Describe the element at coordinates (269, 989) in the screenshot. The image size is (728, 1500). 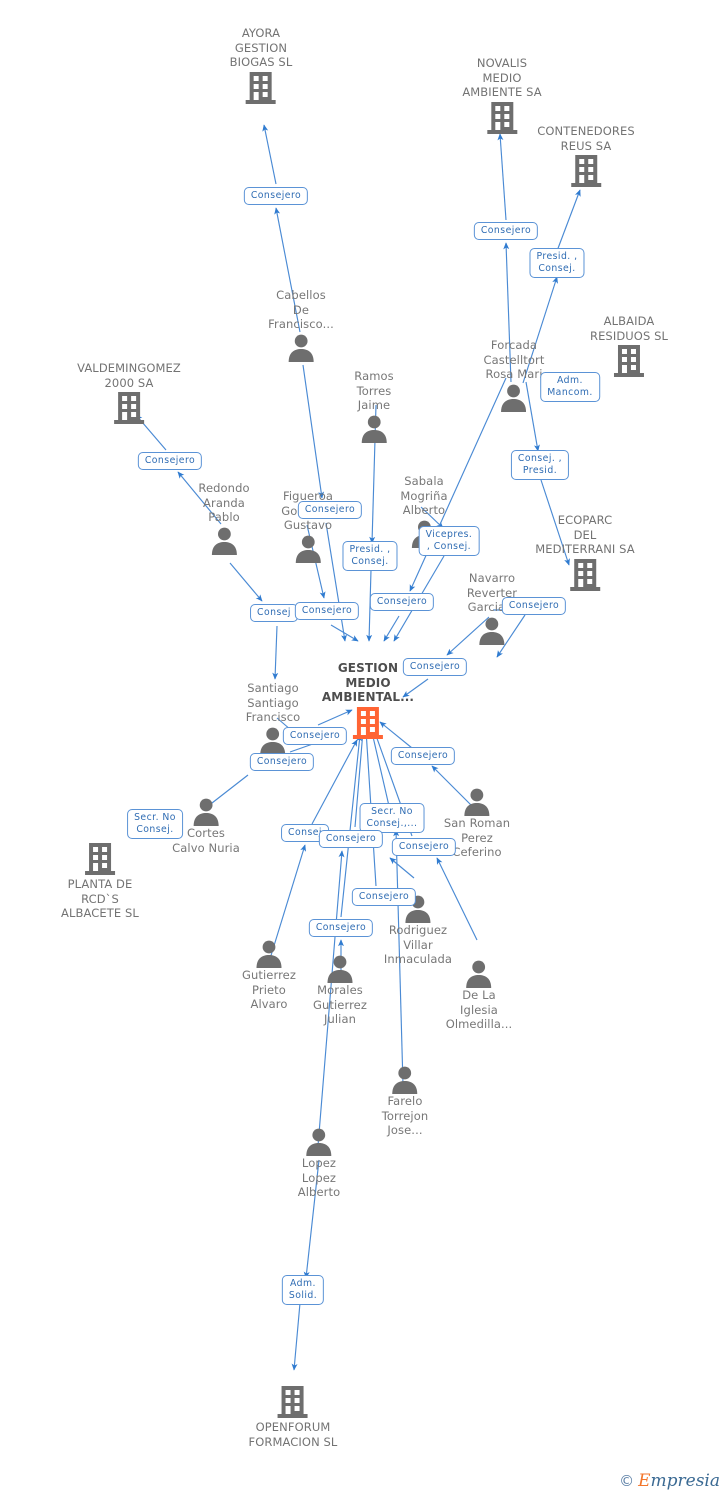
I see `person-label: Gutierrez Prieto Alvaro` at that location.